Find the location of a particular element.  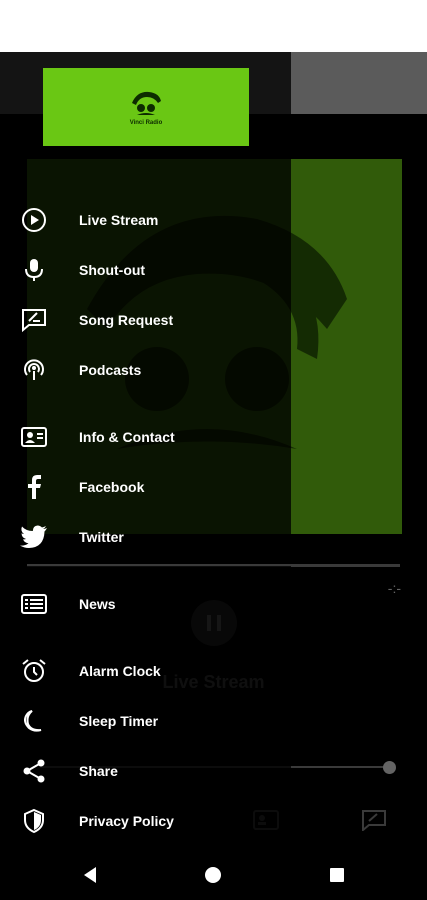

menu-item-label: Facebook is located at coordinates (112, 487).